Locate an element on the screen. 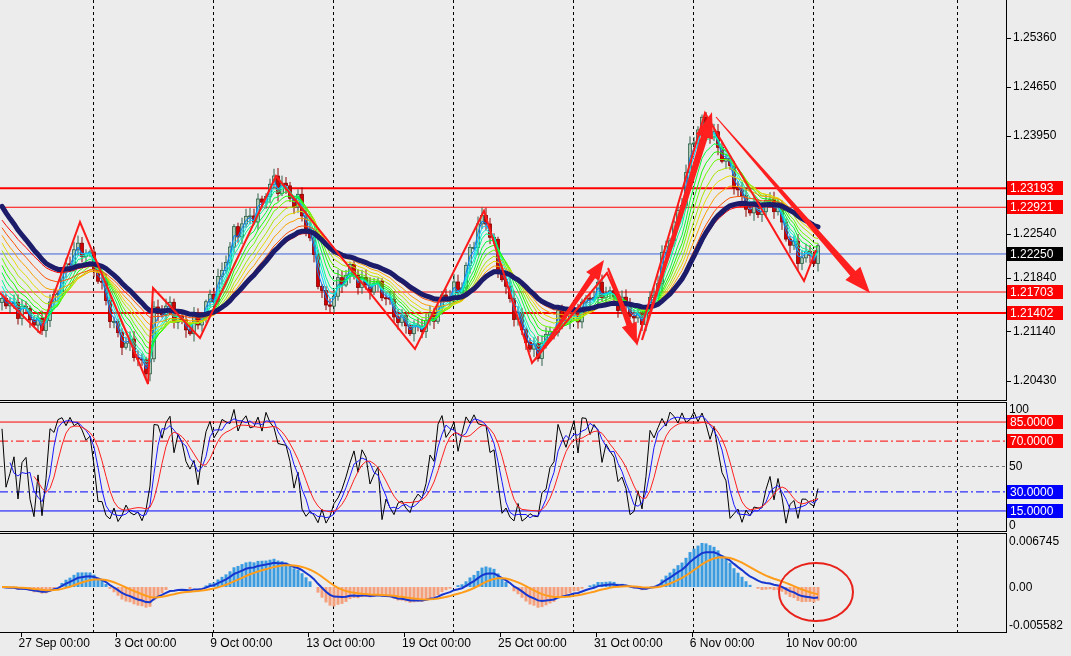 The image size is (1071, 656). oscillator-axis-label: 0 is located at coordinates (1012, 525).